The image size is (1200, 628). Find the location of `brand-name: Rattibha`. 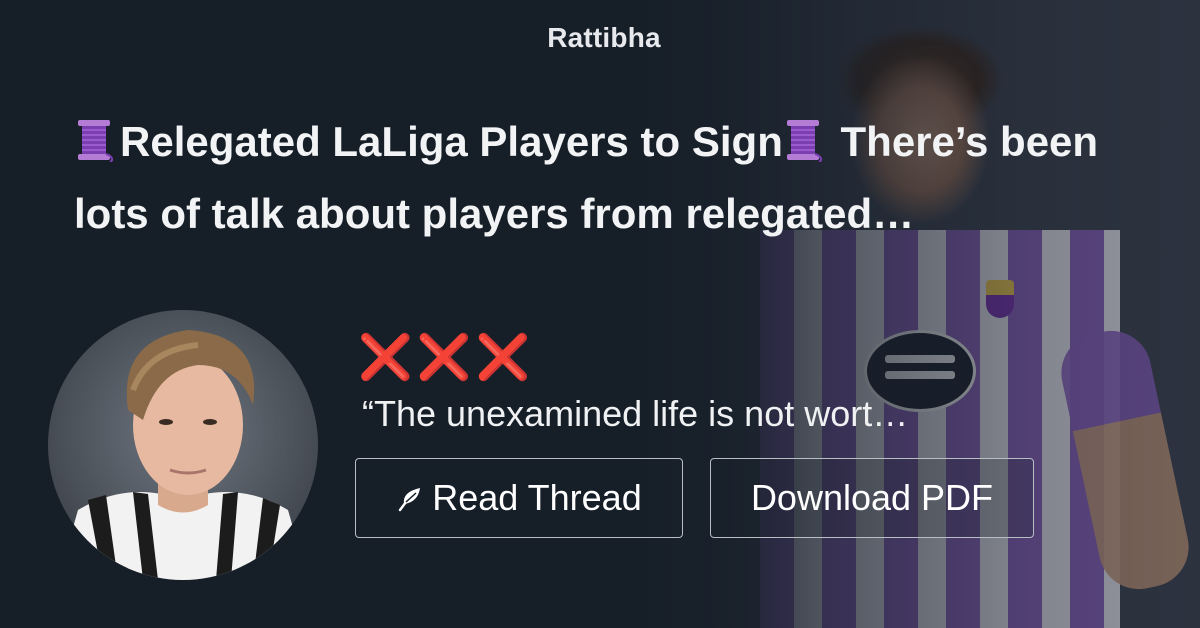

brand-name: Rattibha is located at coordinates (604, 37).